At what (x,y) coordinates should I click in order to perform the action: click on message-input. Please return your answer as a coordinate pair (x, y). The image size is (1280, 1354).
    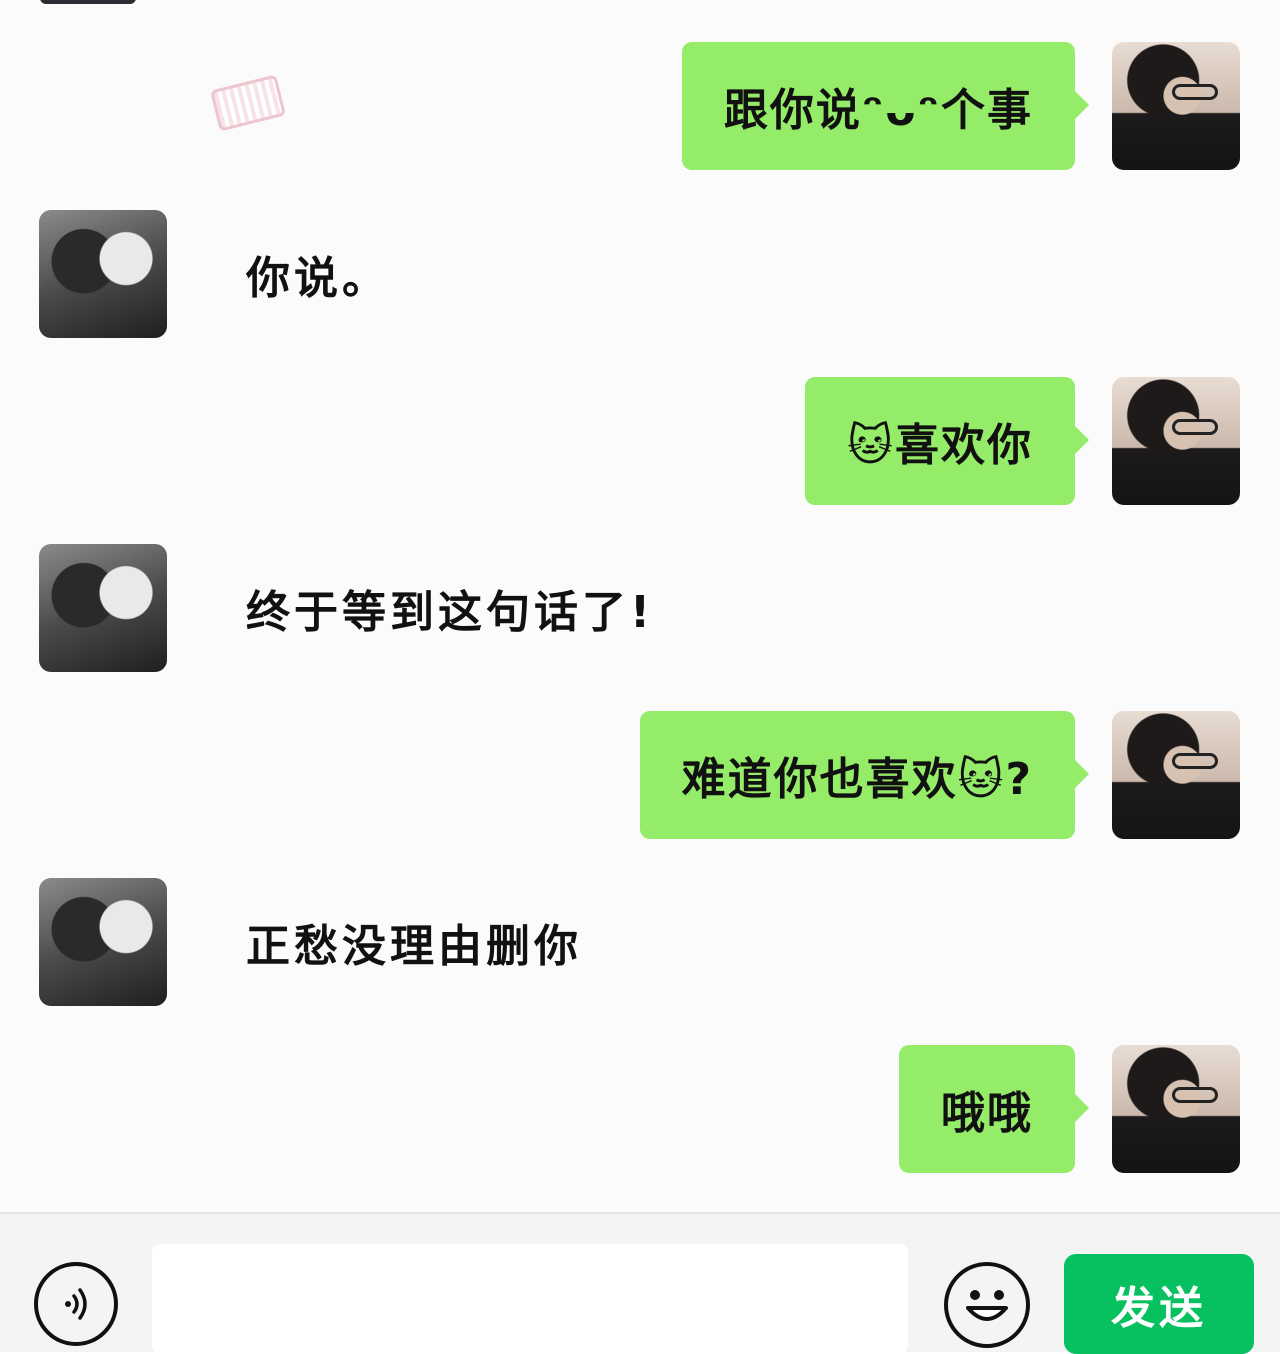
    Looking at the image, I should click on (530, 1299).